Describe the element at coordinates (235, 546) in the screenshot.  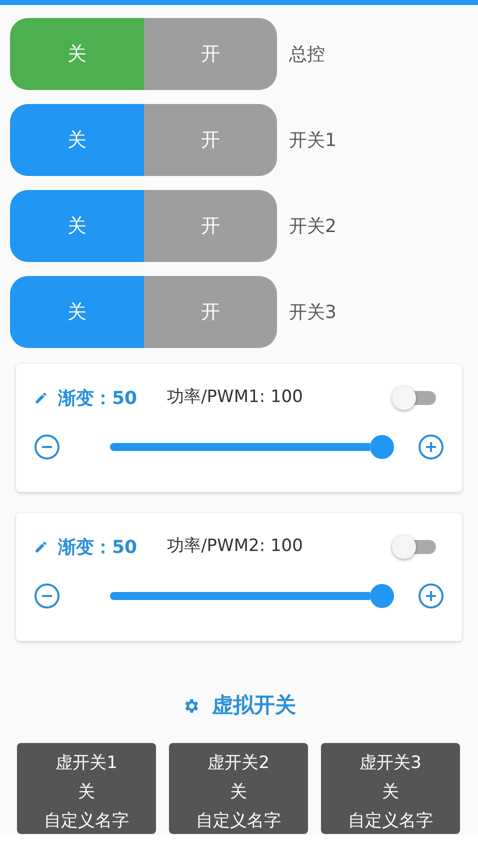
I see `power-value: 功率/PWM2: 100` at that location.